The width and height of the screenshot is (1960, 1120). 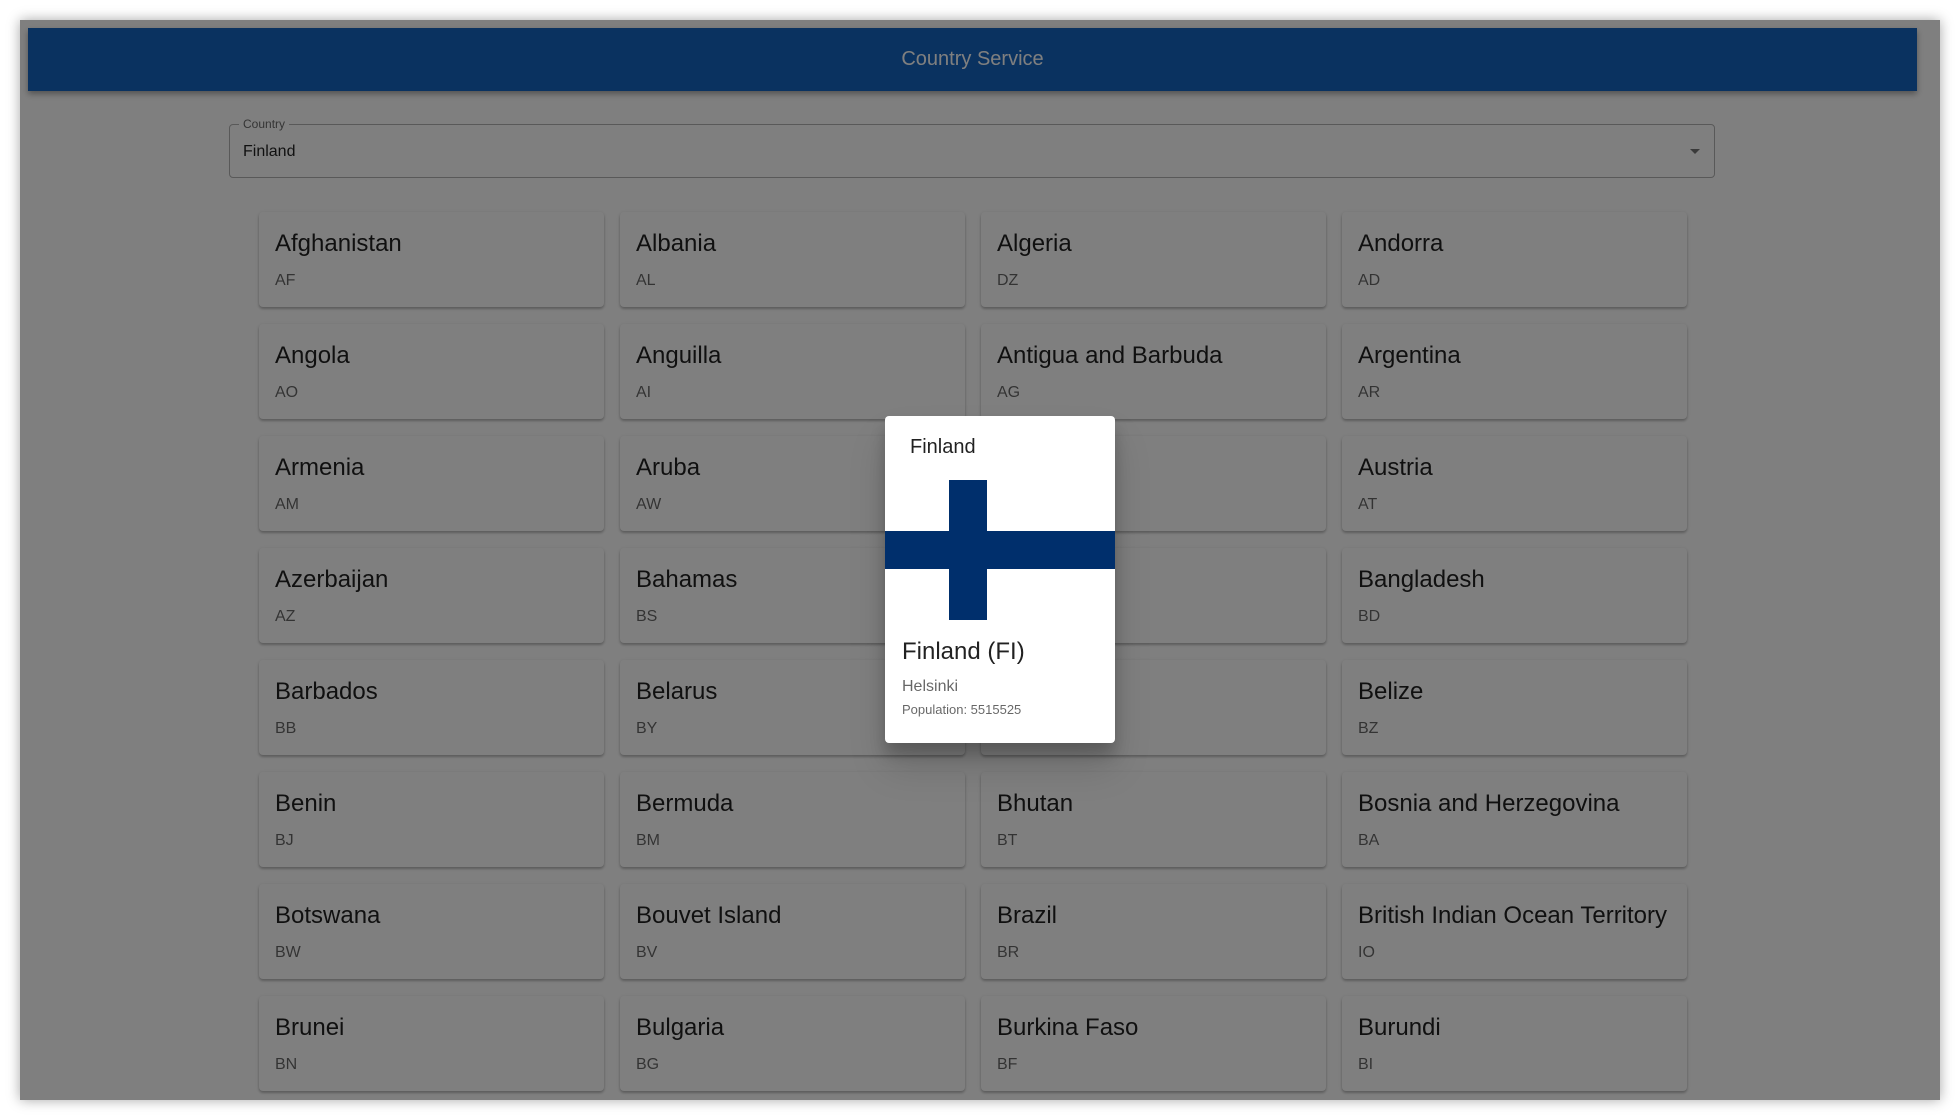 What do you see at coordinates (962, 709) in the screenshot?
I see `country-population: Population: 5515525` at bounding box center [962, 709].